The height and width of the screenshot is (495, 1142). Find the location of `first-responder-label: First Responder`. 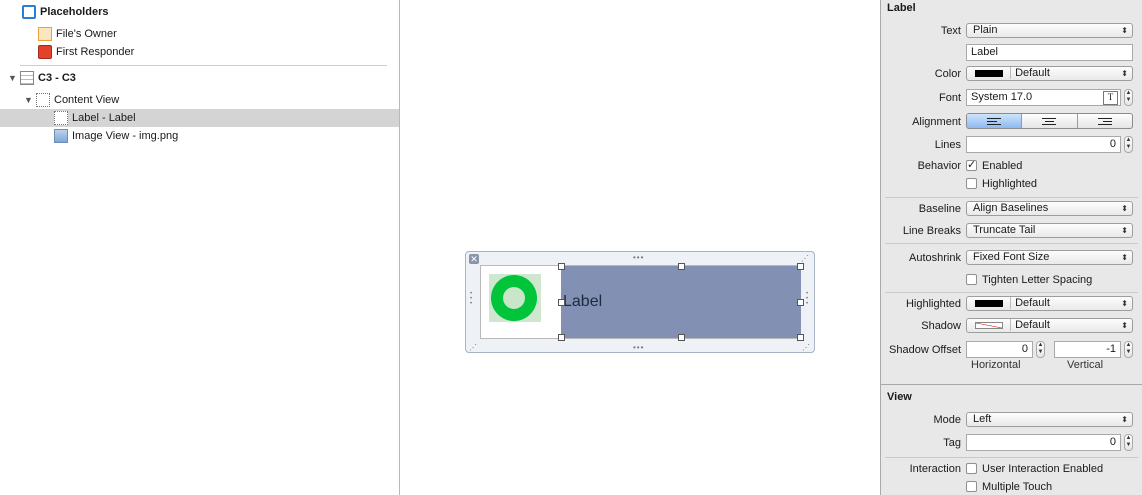

first-responder-label: First Responder is located at coordinates (95, 52).